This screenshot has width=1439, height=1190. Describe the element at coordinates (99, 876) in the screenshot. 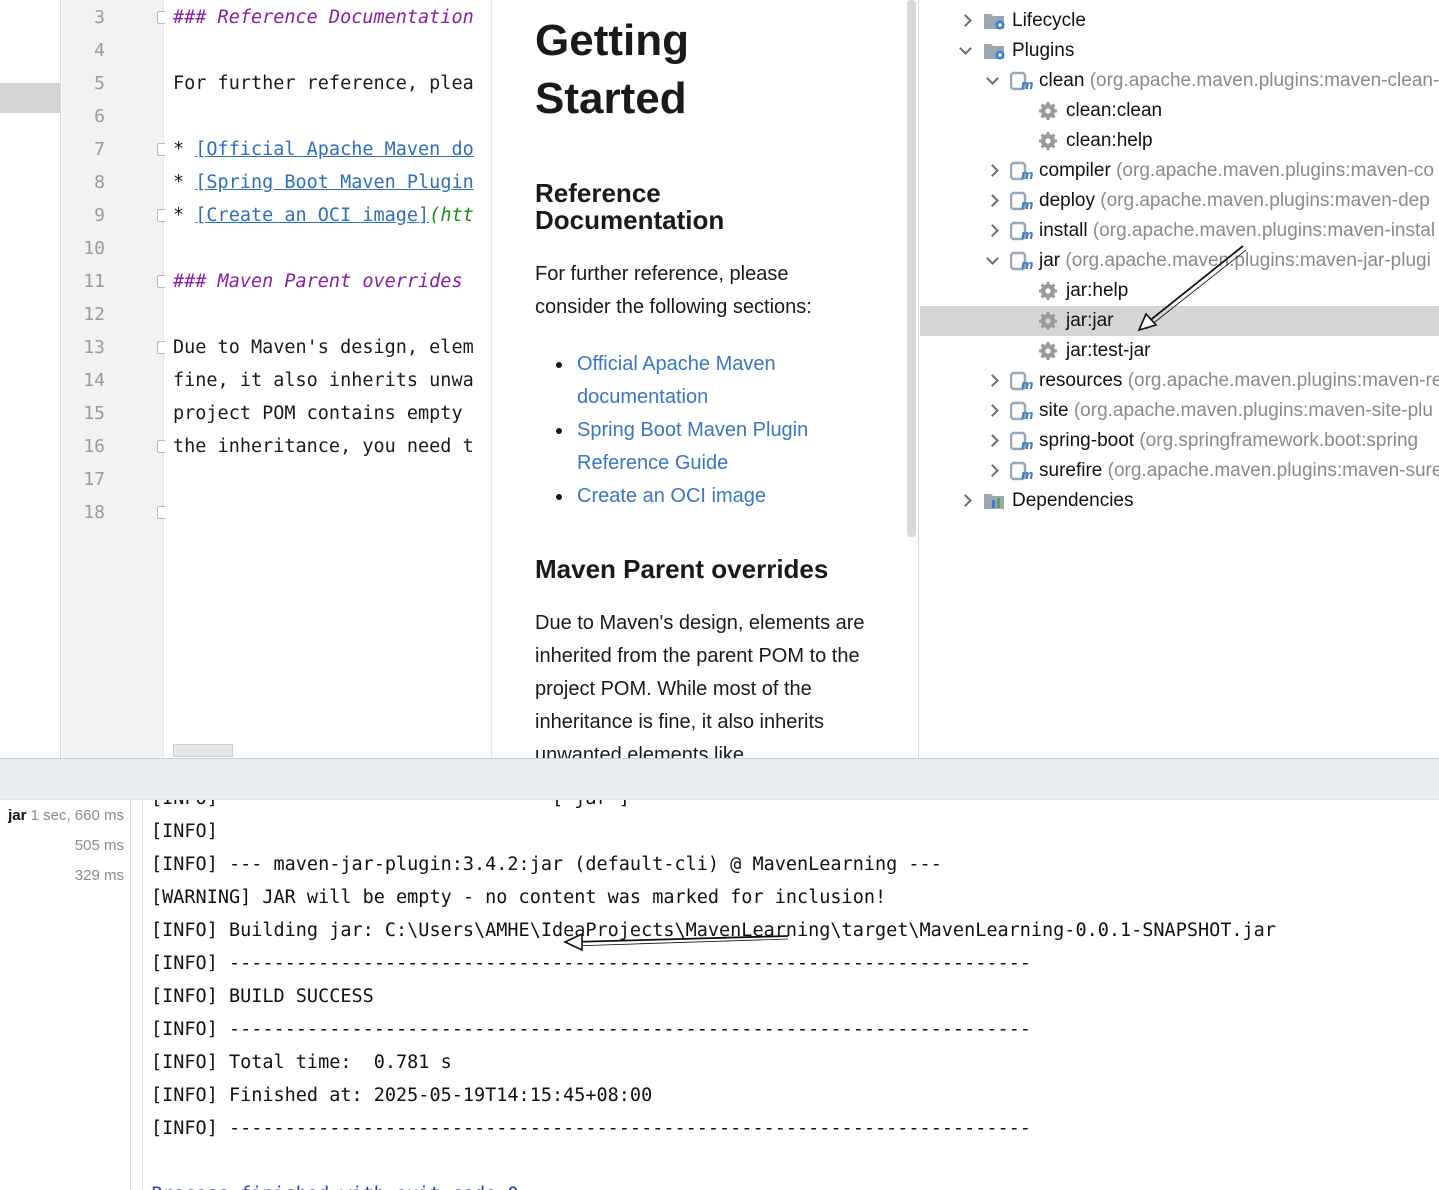

I see `run-step-timing: 329 ms` at that location.